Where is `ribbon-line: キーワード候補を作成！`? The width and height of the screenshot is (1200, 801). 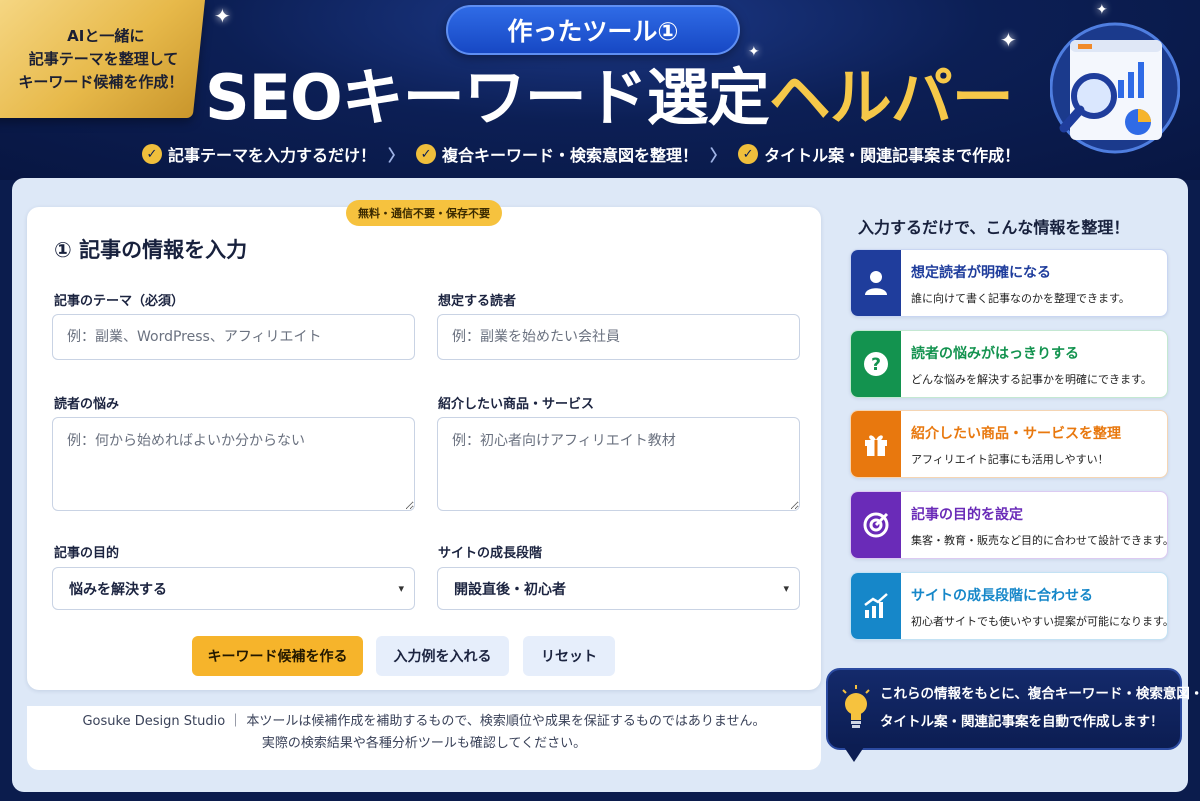
ribbon-line: キーワード候補を作成！ is located at coordinates (101, 81).